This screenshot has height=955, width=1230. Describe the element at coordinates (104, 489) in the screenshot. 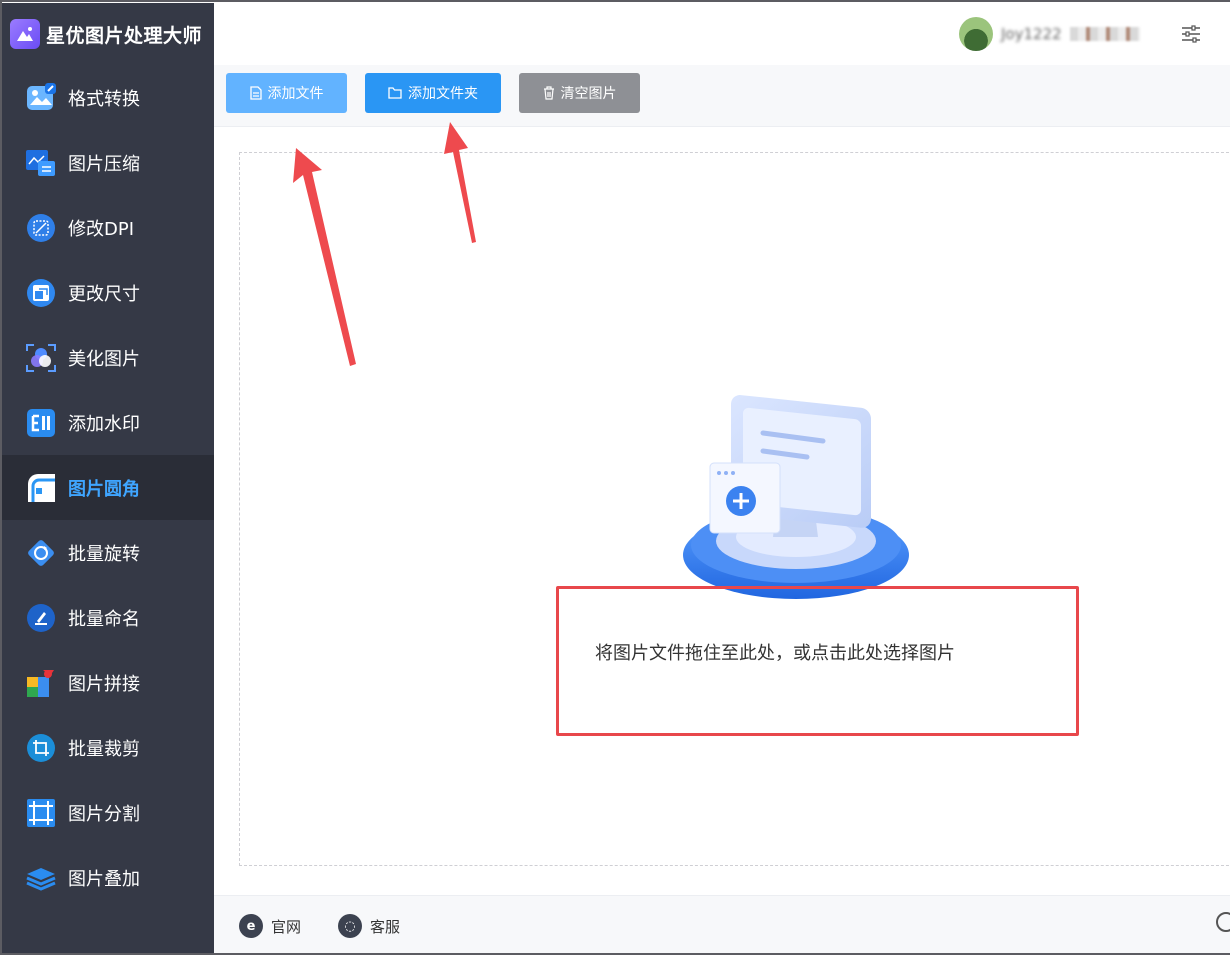

I see `sidebar-item-label: 图片圆角` at that location.